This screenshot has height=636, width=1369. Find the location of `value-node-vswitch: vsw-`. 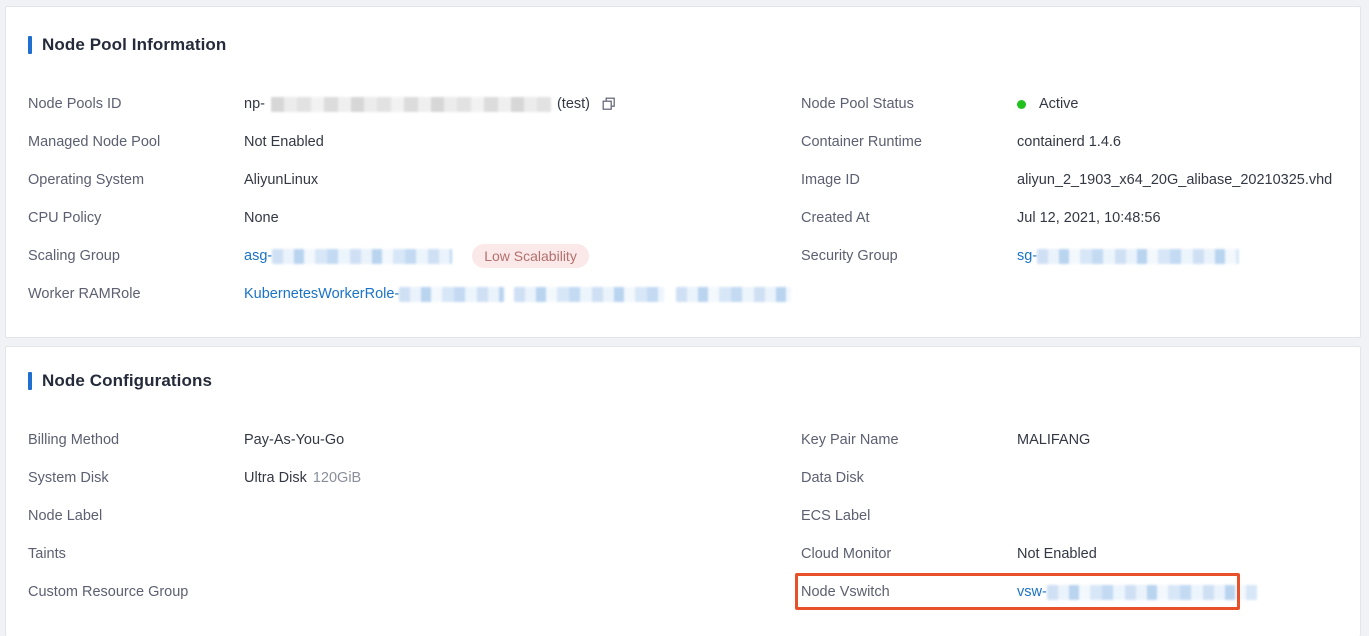

value-node-vswitch: vsw- is located at coordinates (1137, 592).